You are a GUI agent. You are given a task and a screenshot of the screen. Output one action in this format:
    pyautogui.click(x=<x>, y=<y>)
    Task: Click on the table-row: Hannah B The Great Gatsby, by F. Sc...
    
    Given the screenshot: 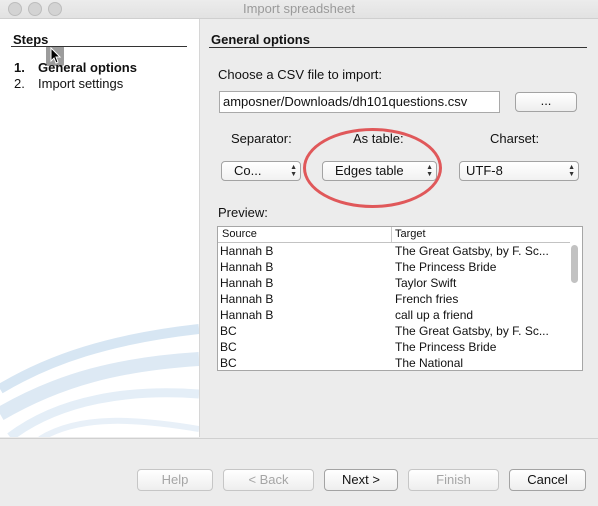 What is the action you would take?
    pyautogui.click(x=394, y=251)
    